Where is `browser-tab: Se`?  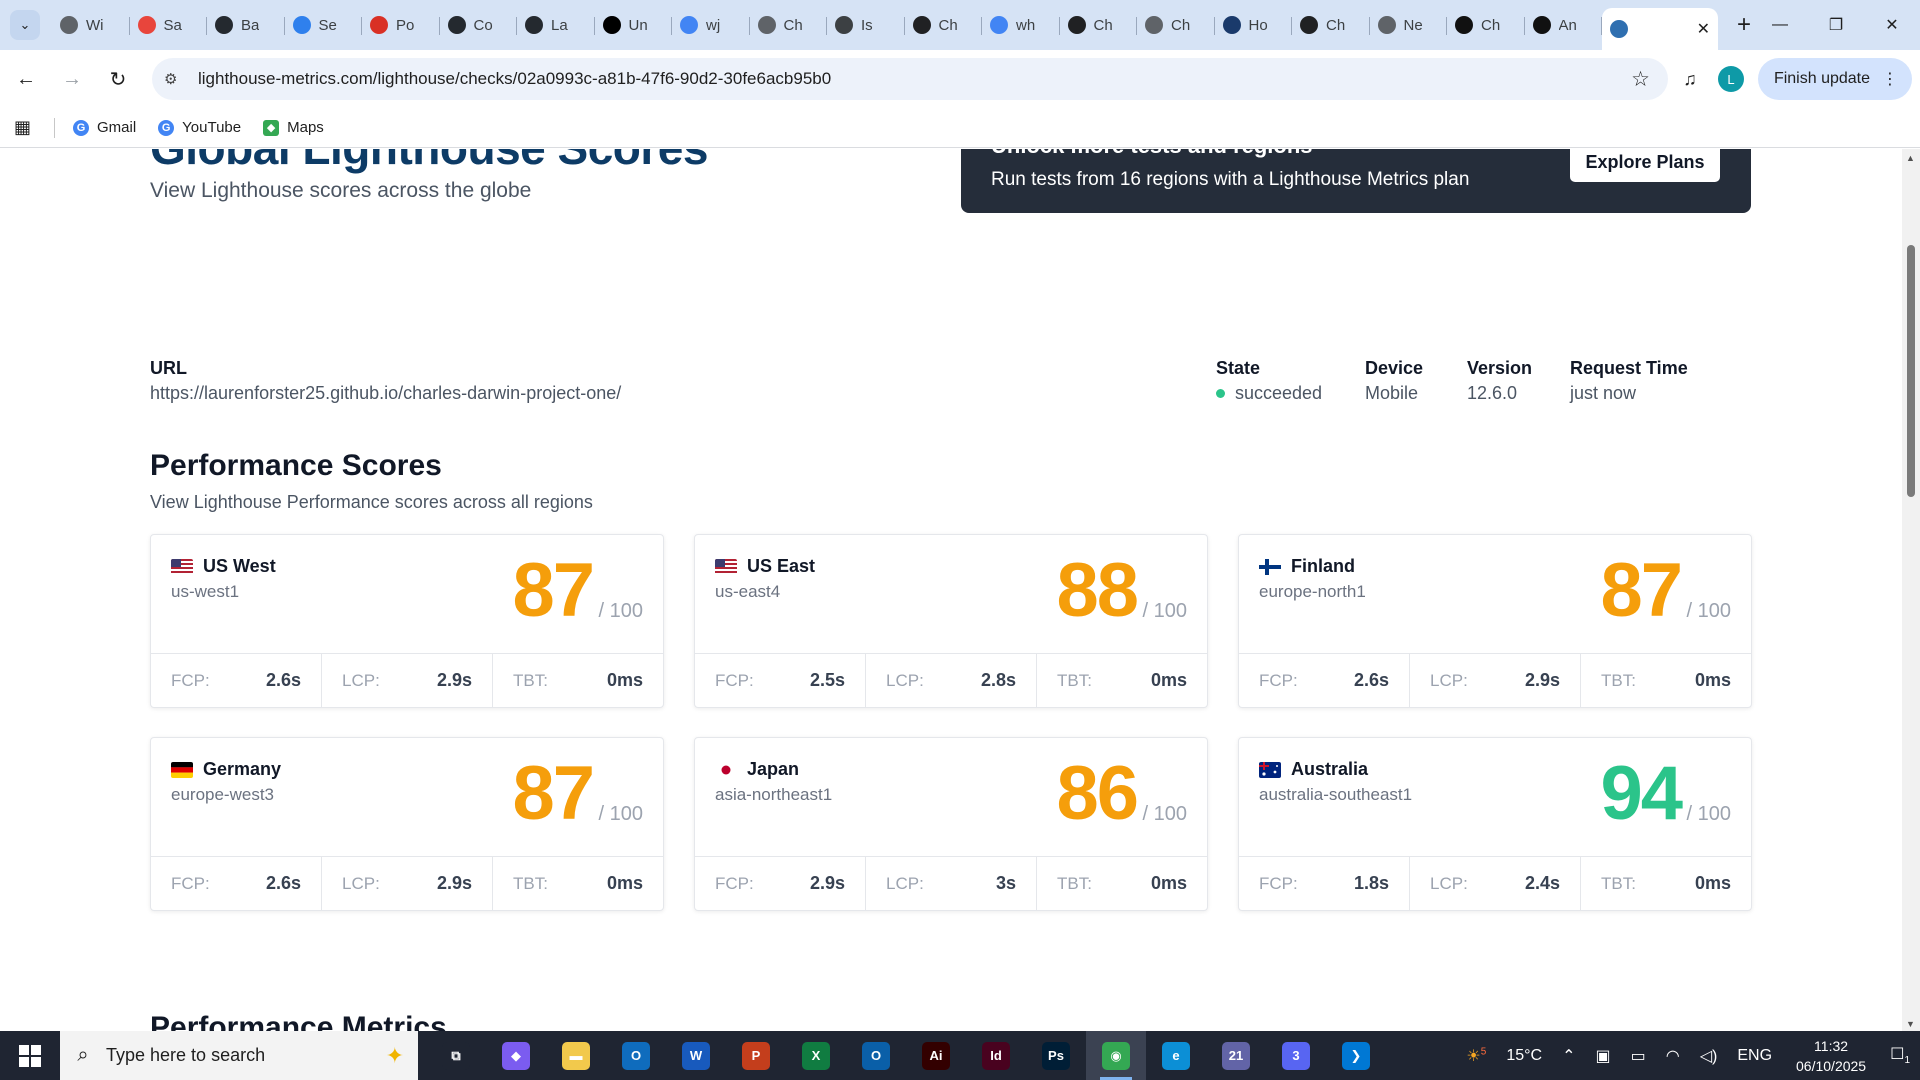 browser-tab: Se is located at coordinates (324, 25).